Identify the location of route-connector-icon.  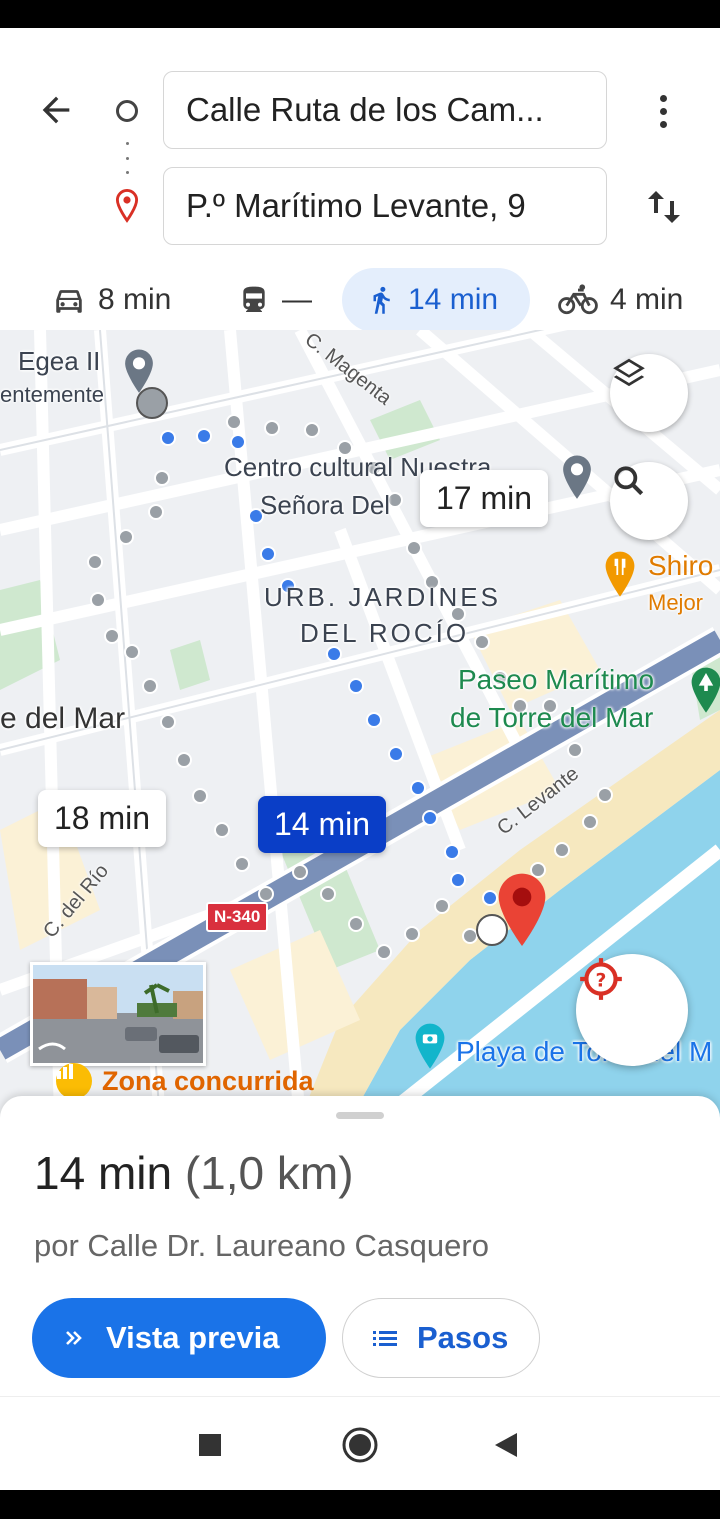
(127, 158).